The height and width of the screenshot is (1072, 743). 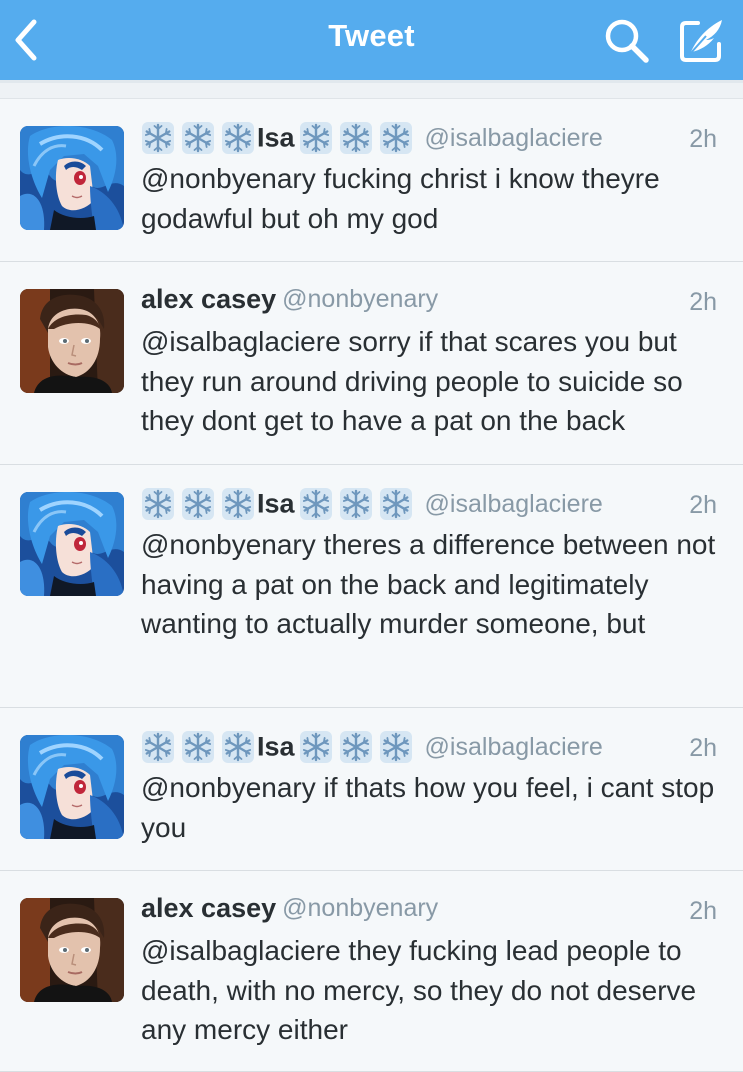 What do you see at coordinates (371, 90) in the screenshot?
I see `timeline-gap` at bounding box center [371, 90].